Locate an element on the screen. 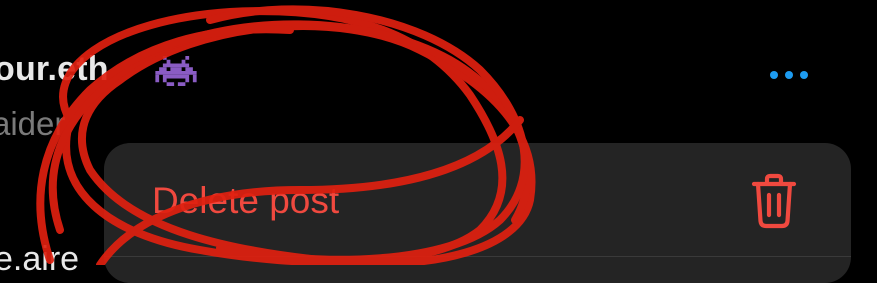  delete-post-label: Delete post is located at coordinates (246, 200).